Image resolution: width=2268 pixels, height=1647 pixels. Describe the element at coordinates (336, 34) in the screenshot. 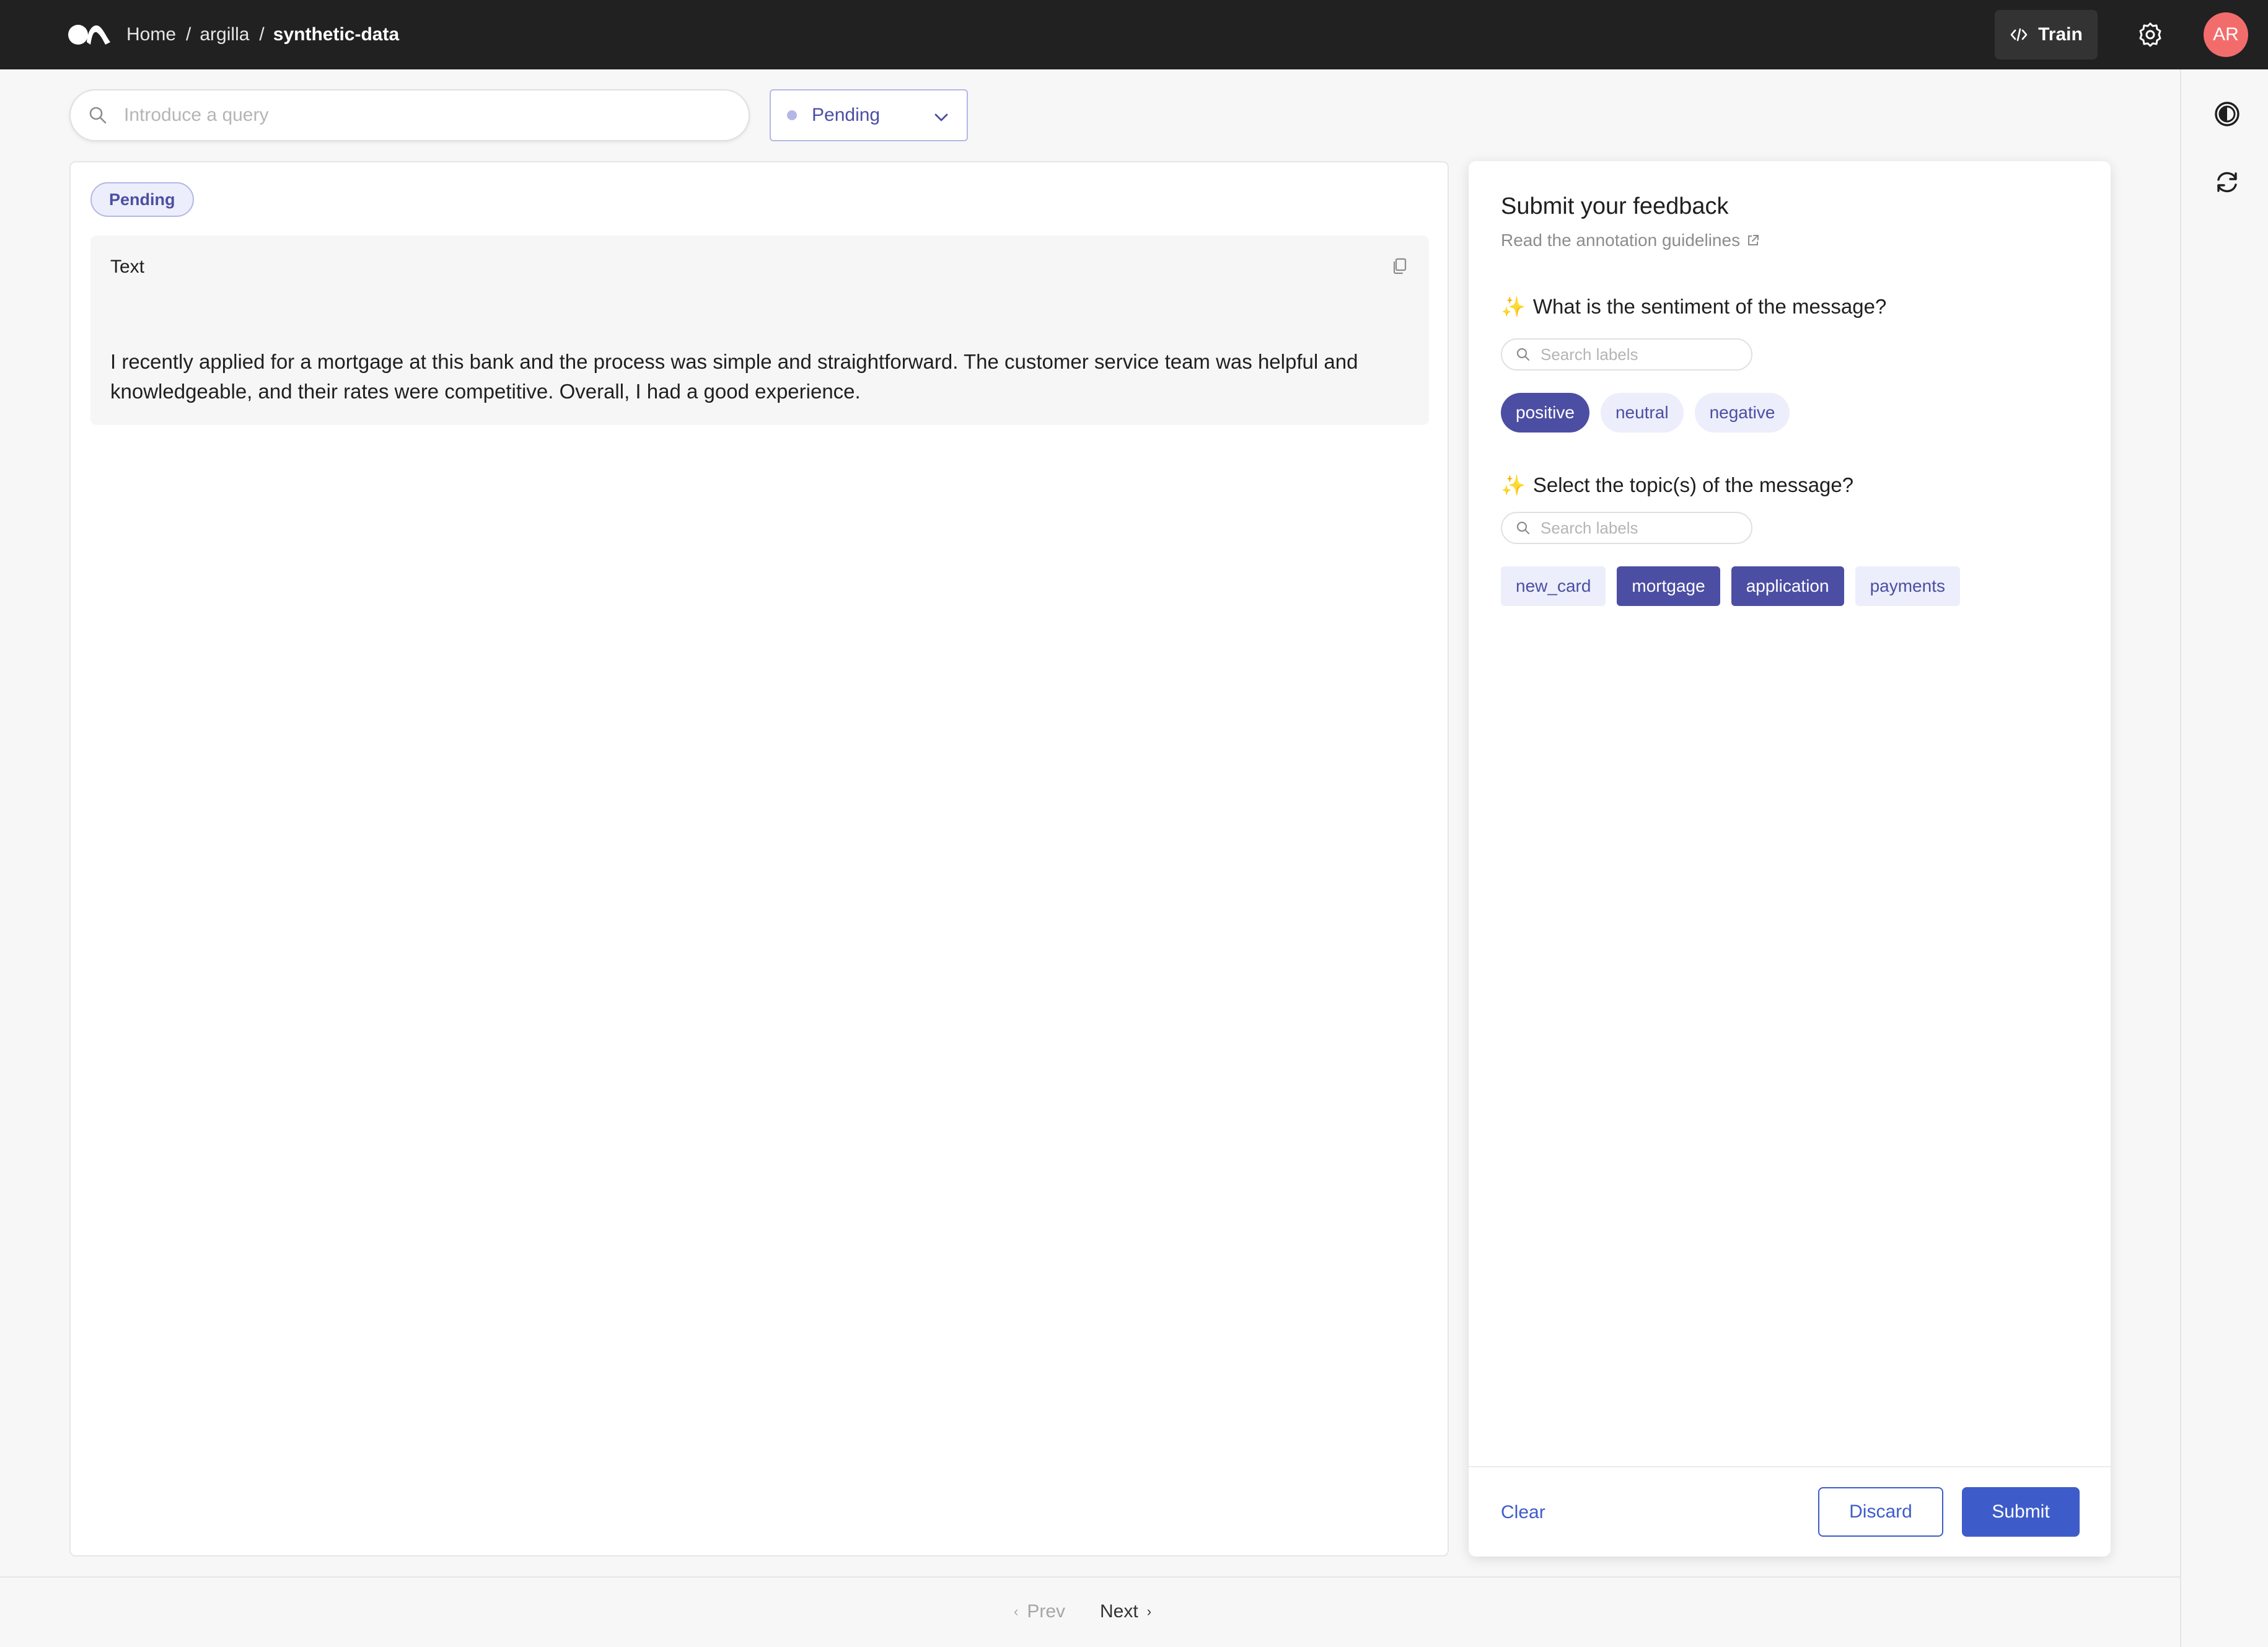

I see `breadcrumb-dataset: synthetic-data` at that location.